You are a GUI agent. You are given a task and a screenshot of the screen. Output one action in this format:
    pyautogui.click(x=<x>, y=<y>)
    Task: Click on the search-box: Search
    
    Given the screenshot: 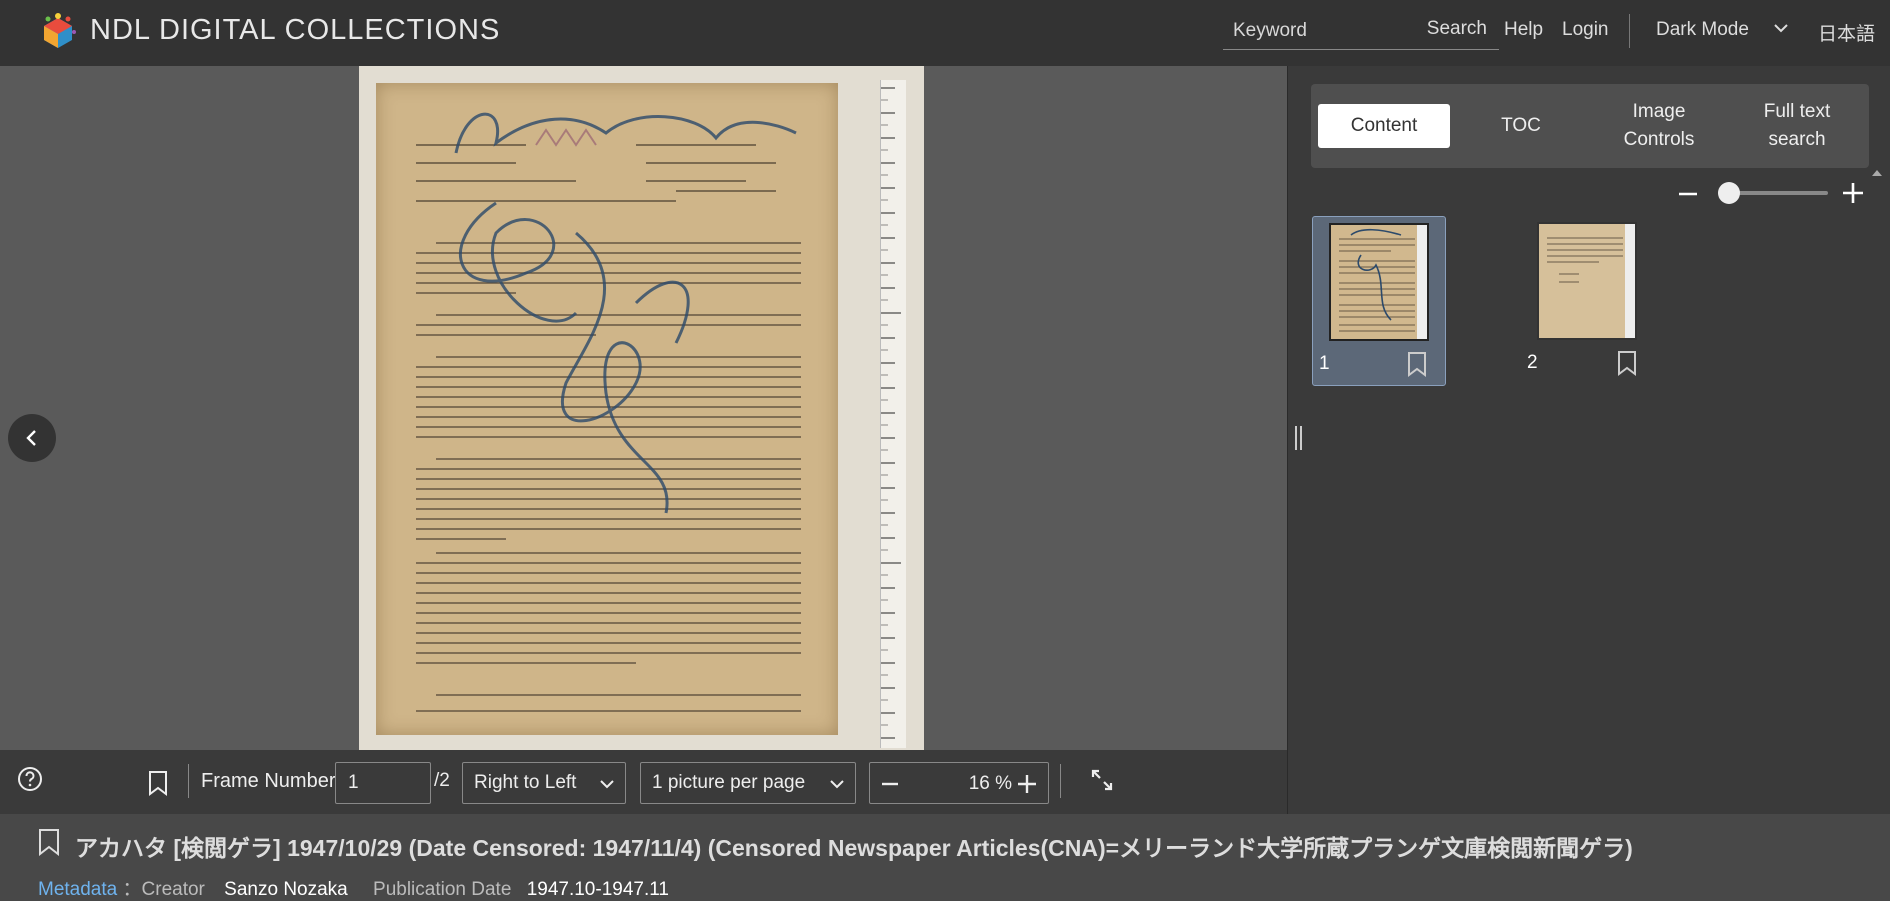 What is the action you would take?
    pyautogui.click(x=1361, y=31)
    